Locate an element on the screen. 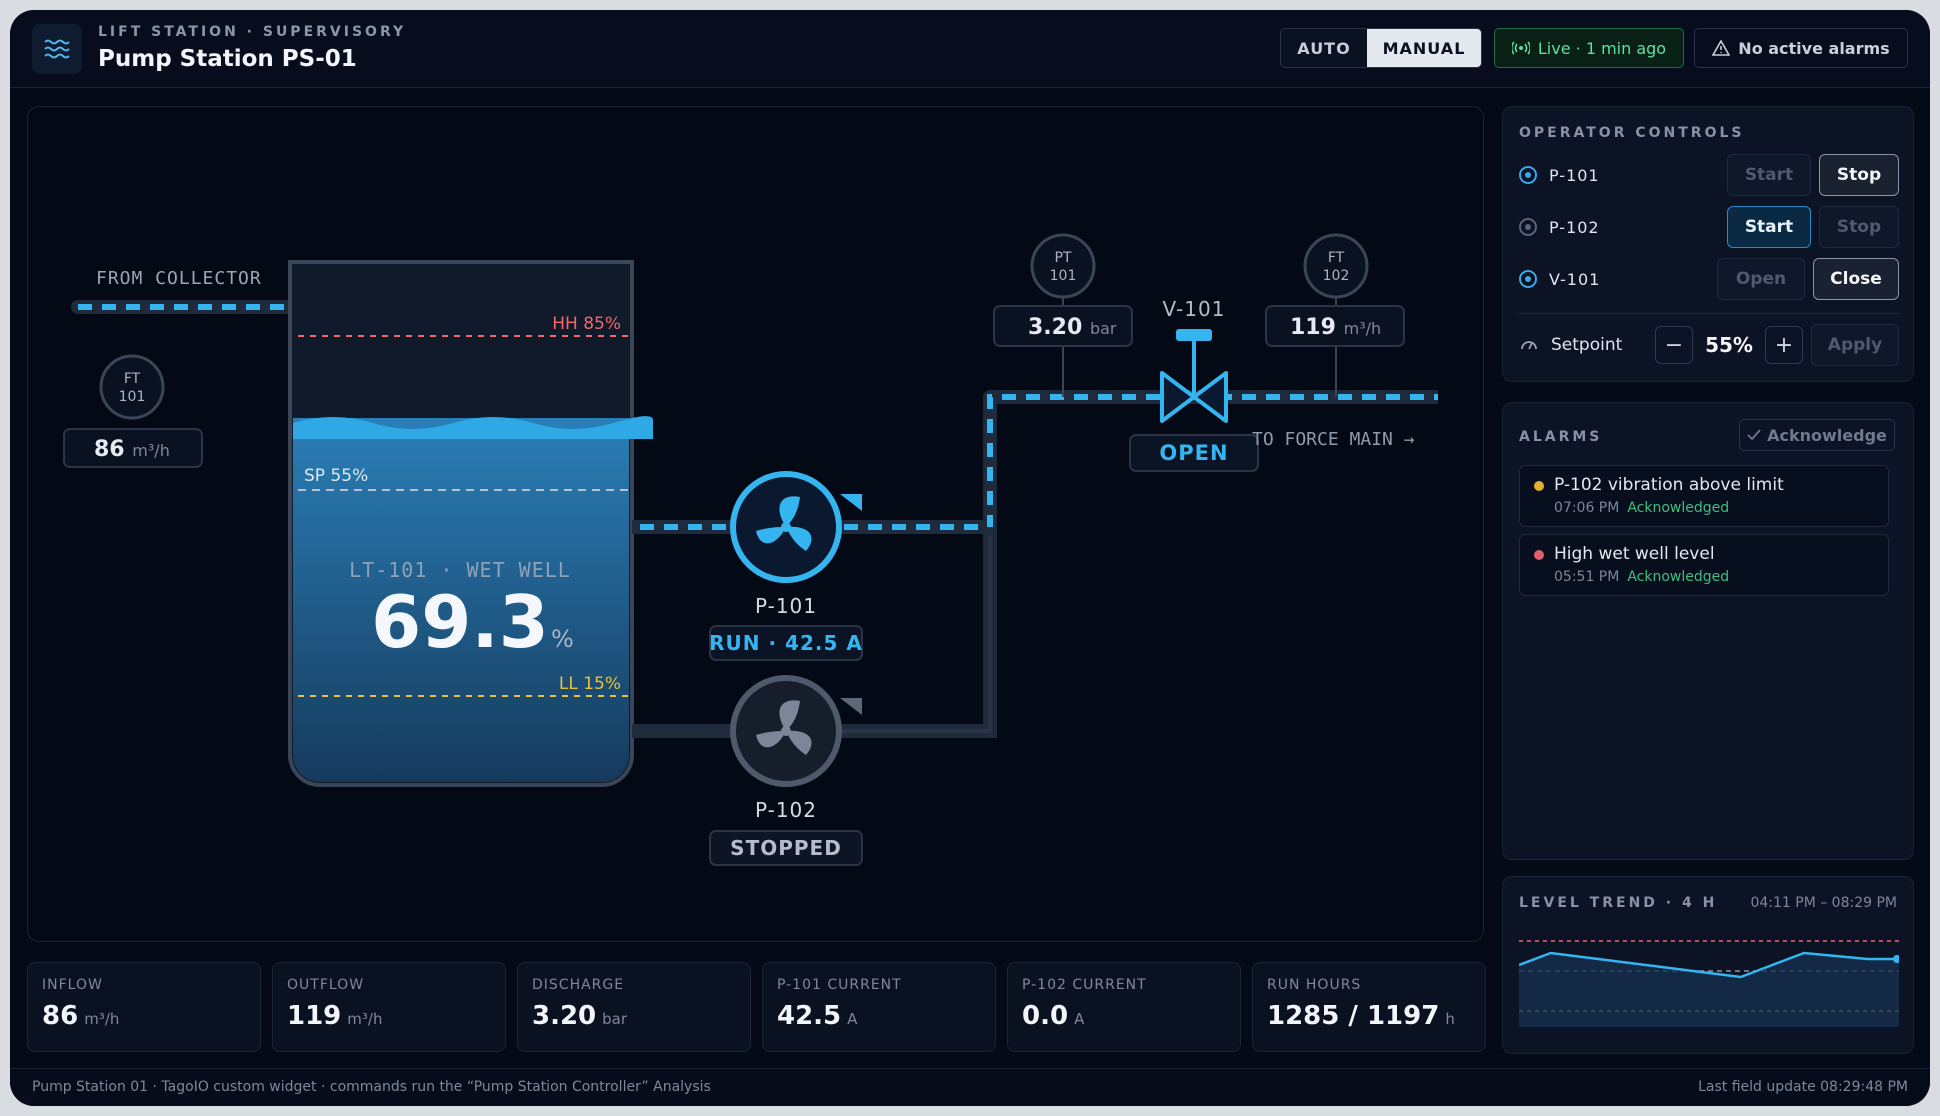  live-status-badge: Live · 1 min ago is located at coordinates (1589, 48).